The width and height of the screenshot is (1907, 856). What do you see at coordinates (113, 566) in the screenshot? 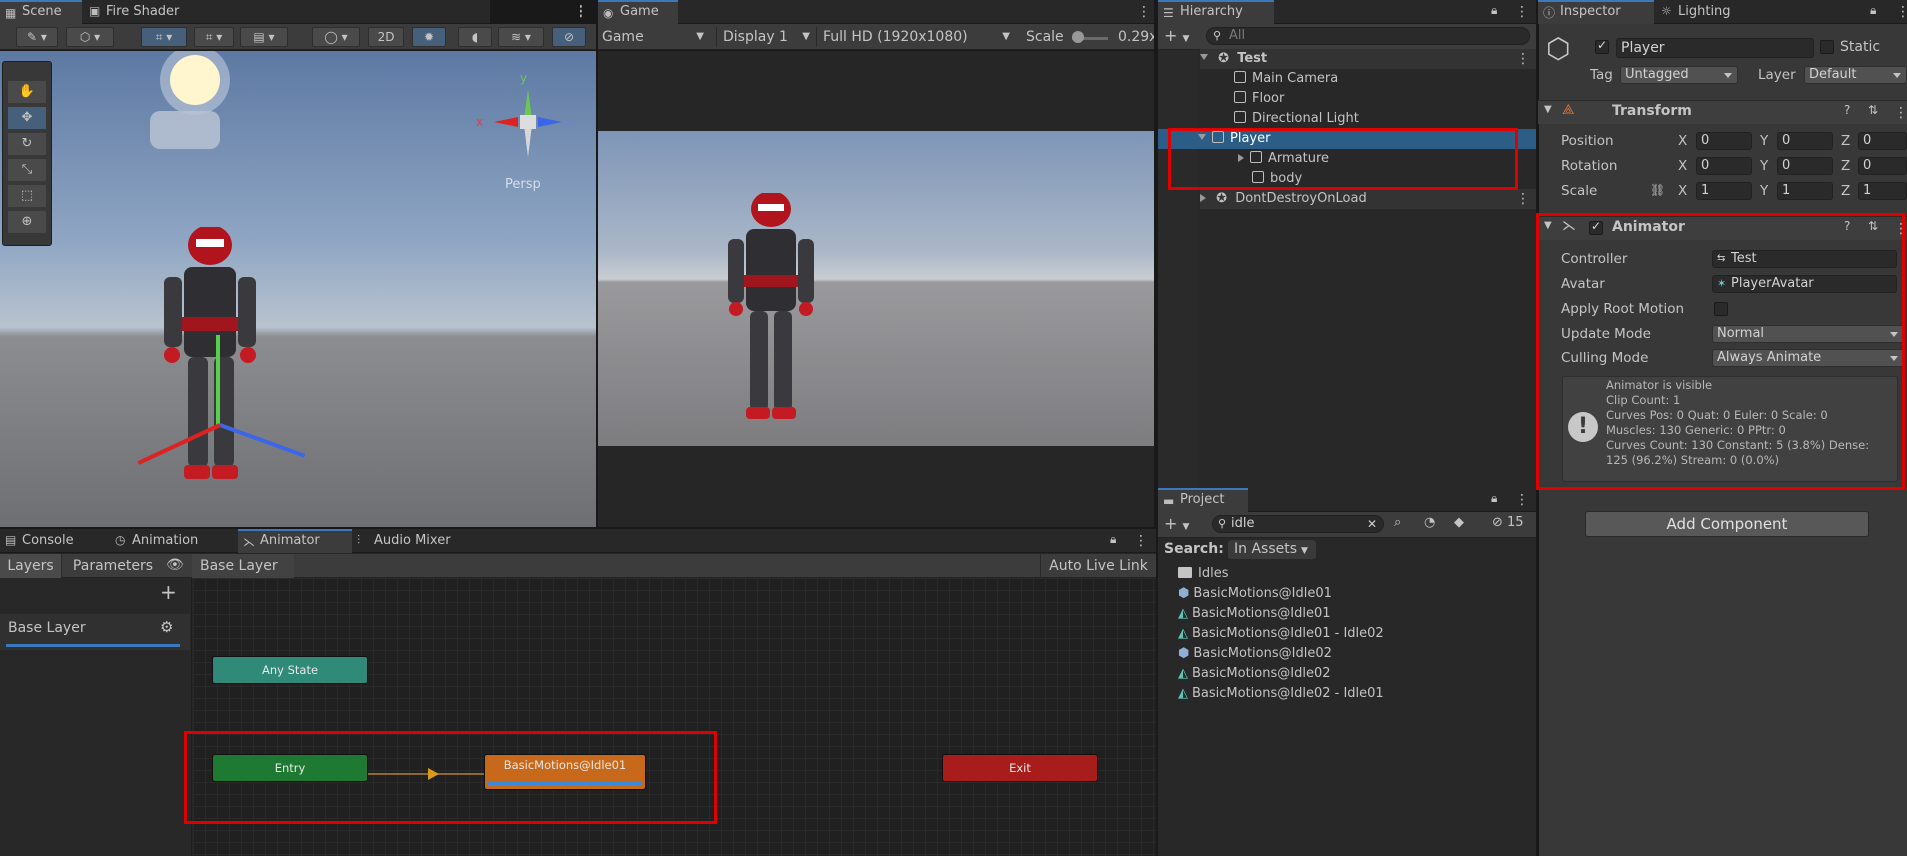
I see `parameters-tab: Parameters` at bounding box center [113, 566].